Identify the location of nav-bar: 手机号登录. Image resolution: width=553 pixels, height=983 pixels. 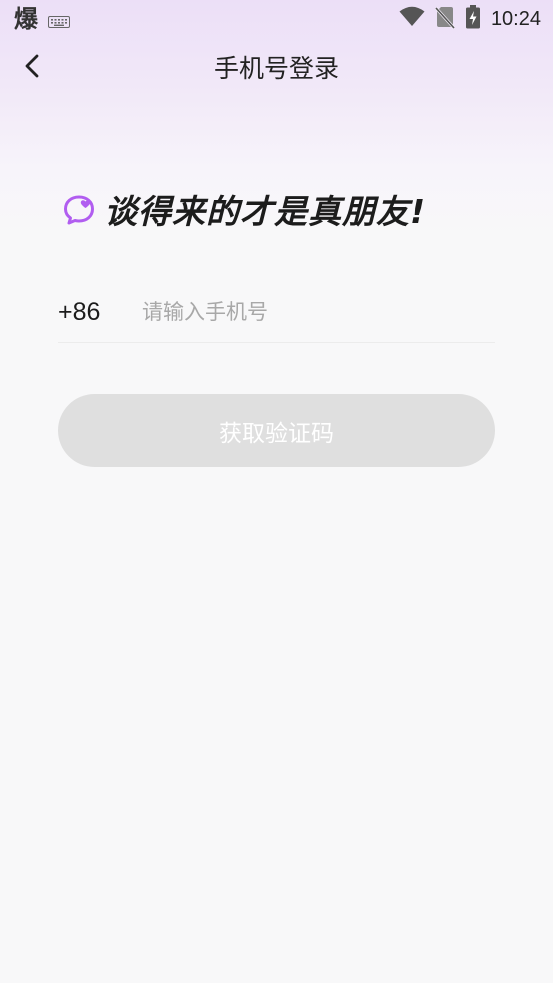
(276, 69).